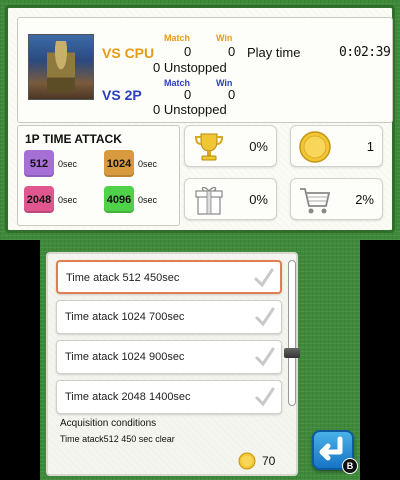 This screenshot has height=480, width=400. I want to click on tile-512: 512, so click(39, 163).